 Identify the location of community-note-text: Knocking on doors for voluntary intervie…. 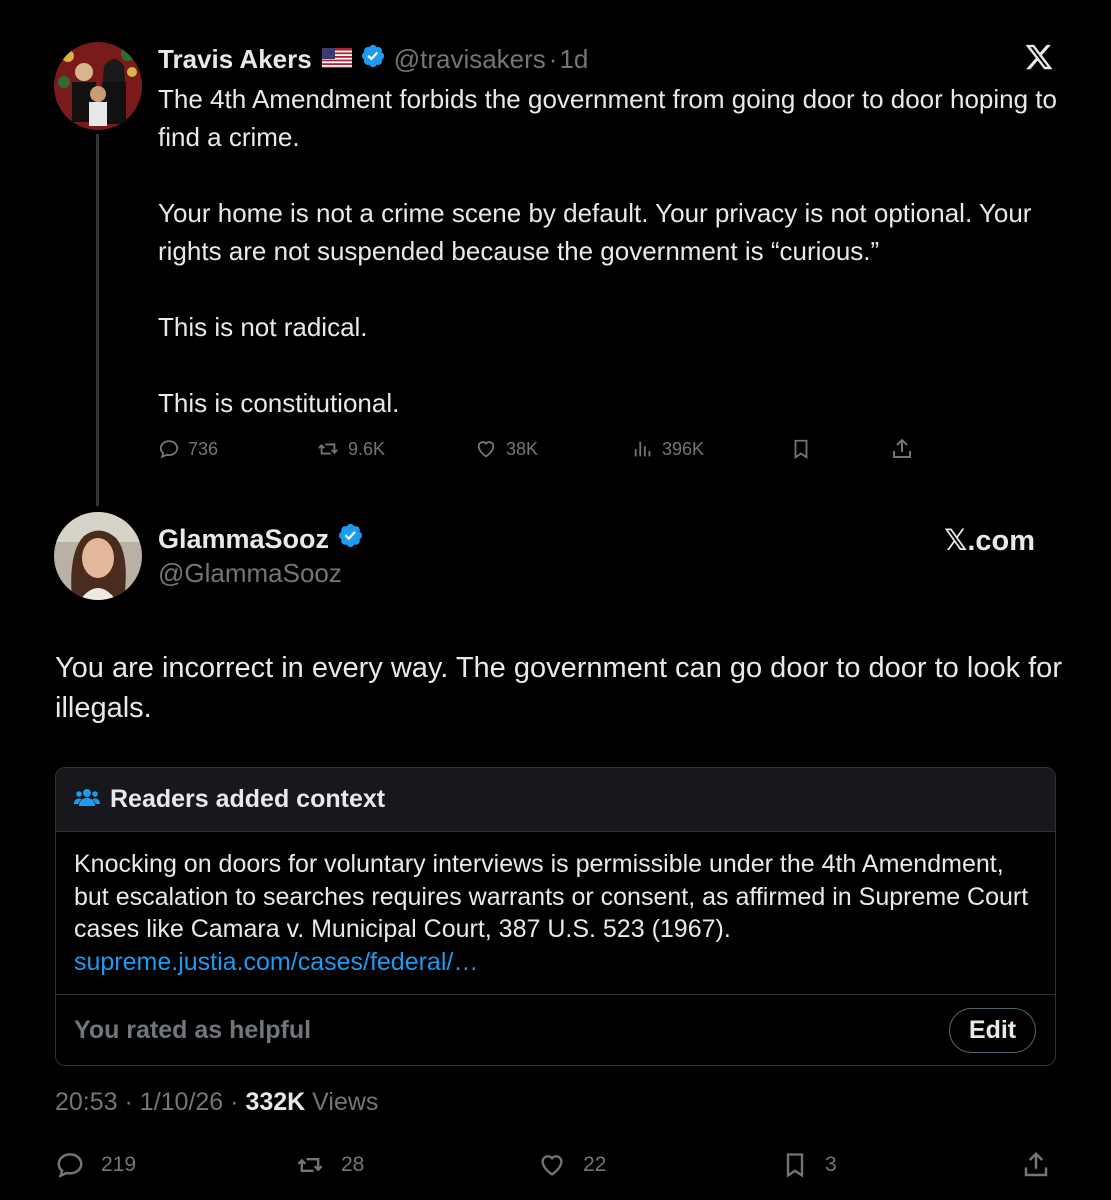
(551, 896).